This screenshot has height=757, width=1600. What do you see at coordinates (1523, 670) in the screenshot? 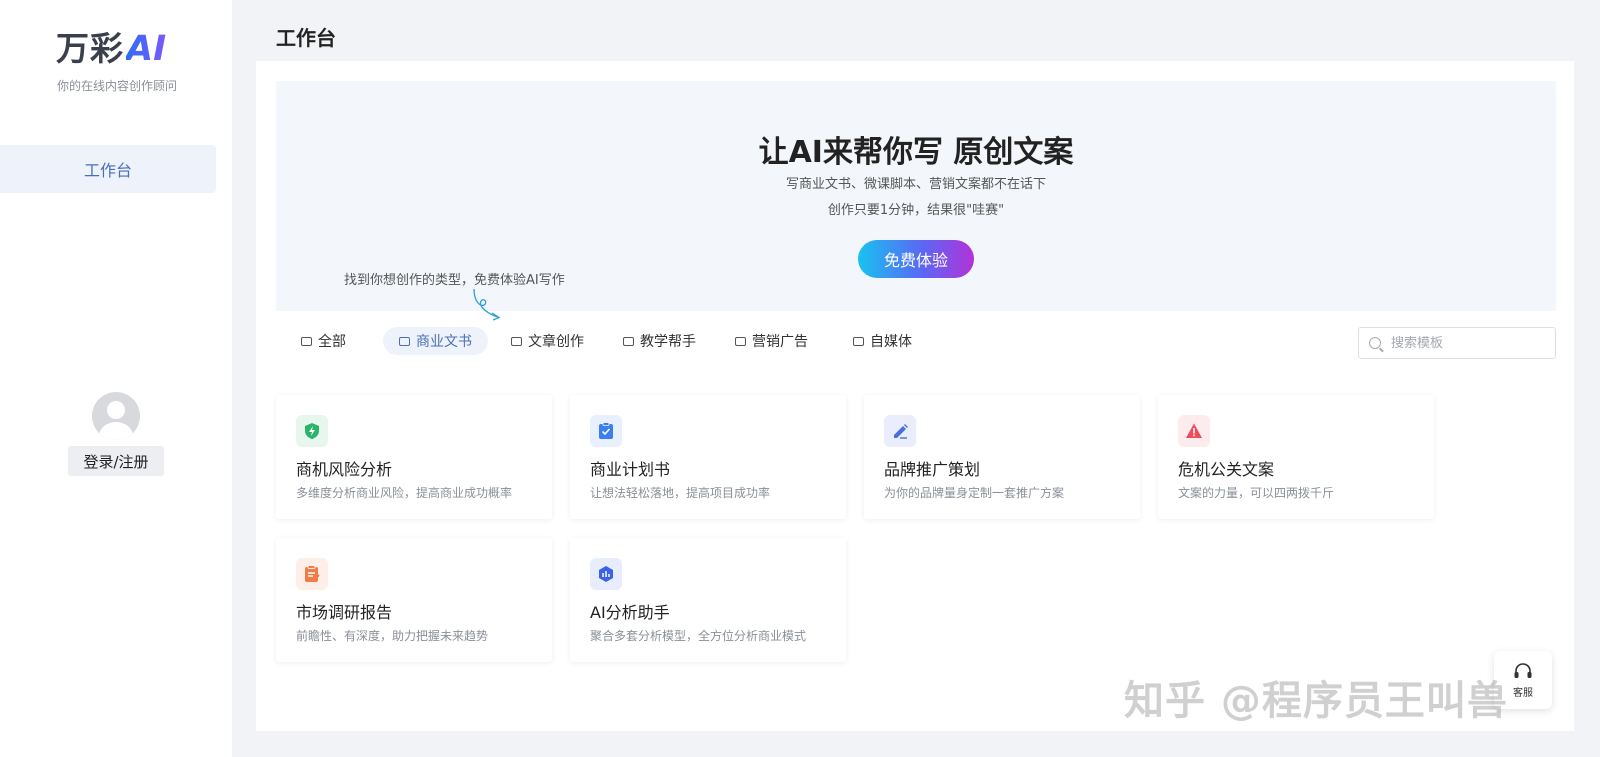
I see `headset-icon` at bounding box center [1523, 670].